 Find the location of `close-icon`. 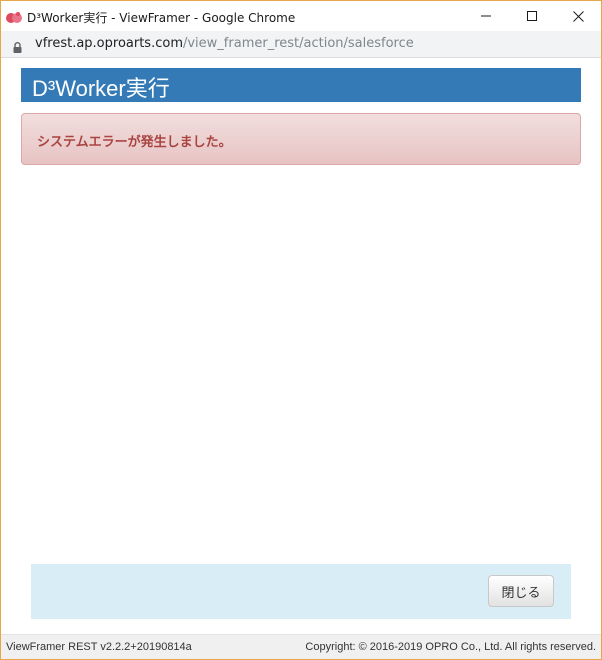

close-icon is located at coordinates (578, 16).